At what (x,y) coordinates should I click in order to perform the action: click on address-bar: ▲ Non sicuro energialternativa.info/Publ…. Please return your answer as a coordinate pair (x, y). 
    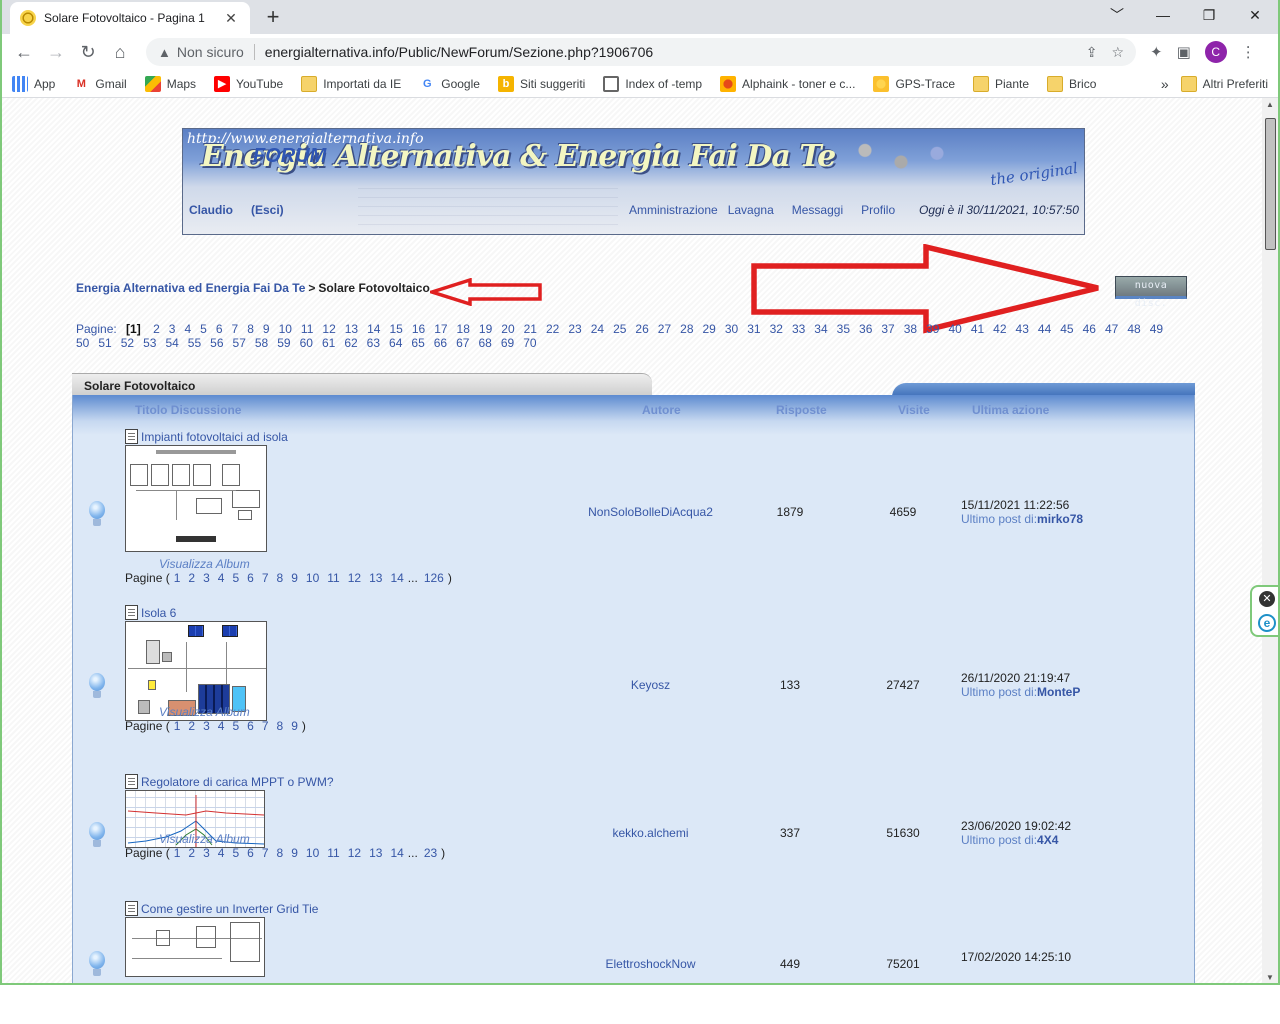
    Looking at the image, I should click on (641, 52).